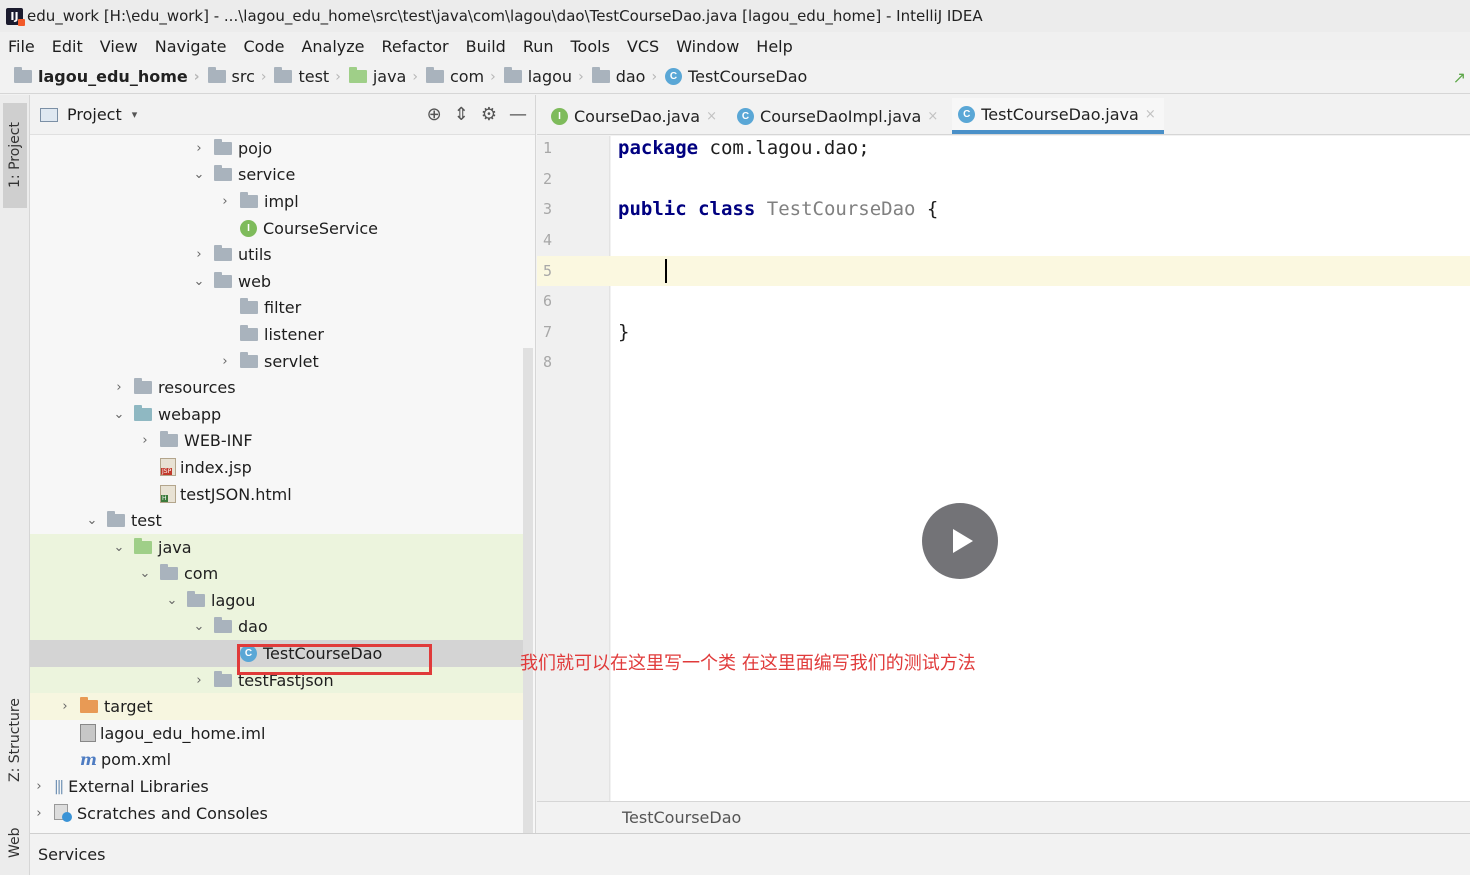 This screenshot has width=1470, height=875. What do you see at coordinates (264, 46) in the screenshot?
I see `menu-code: Code` at bounding box center [264, 46].